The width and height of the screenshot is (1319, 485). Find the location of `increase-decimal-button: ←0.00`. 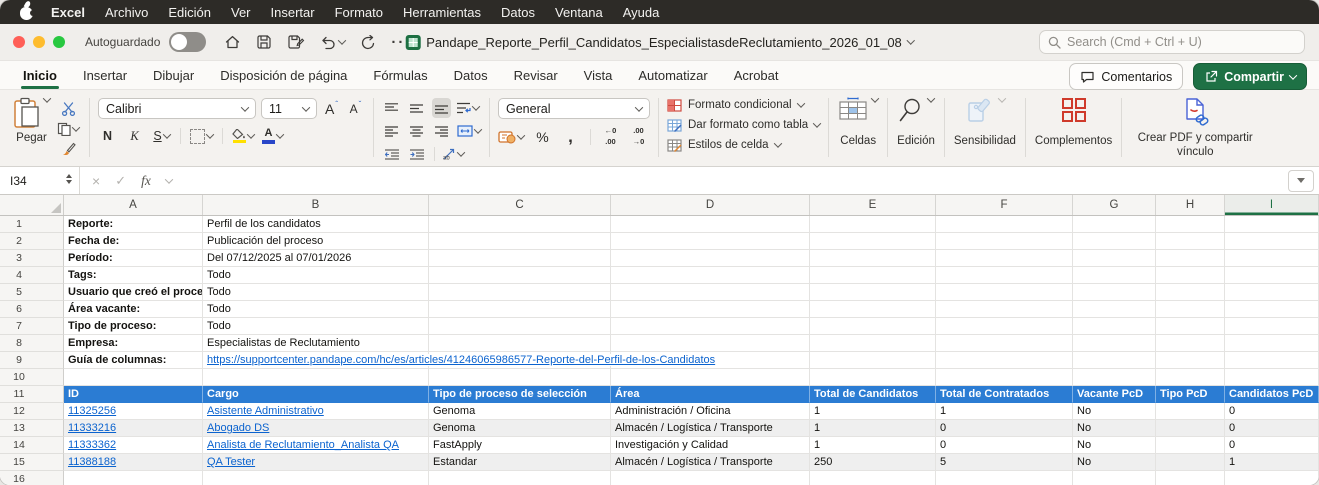

increase-decimal-button: ←0.00 is located at coordinates (610, 137).